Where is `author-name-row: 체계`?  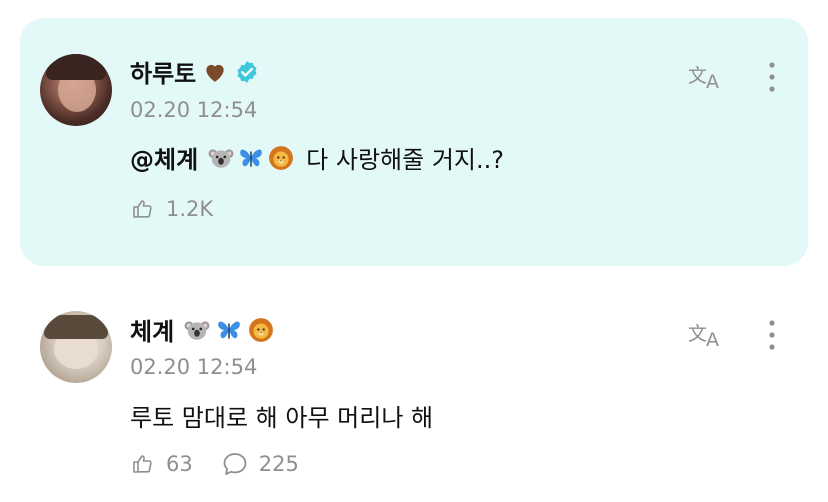
author-name-row: 체계 is located at coordinates (202, 329).